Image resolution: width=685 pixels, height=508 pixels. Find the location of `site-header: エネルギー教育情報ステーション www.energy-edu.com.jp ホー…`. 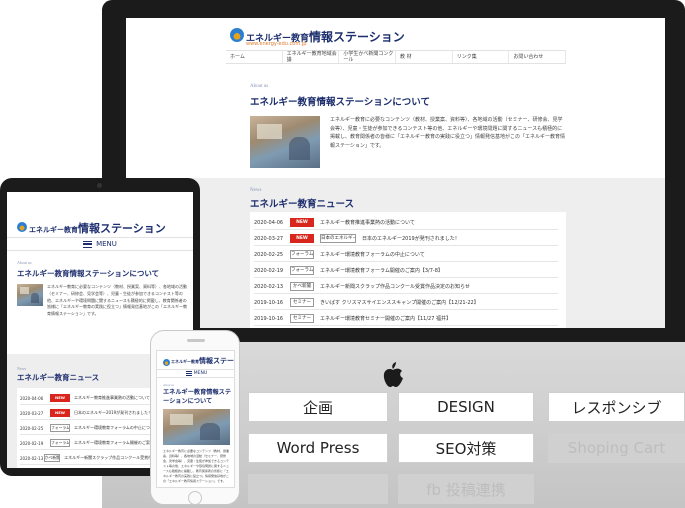

site-header: エネルギー教育情報ステーション www.energy-edu.com.jp ホー… is located at coordinates (395, 42).